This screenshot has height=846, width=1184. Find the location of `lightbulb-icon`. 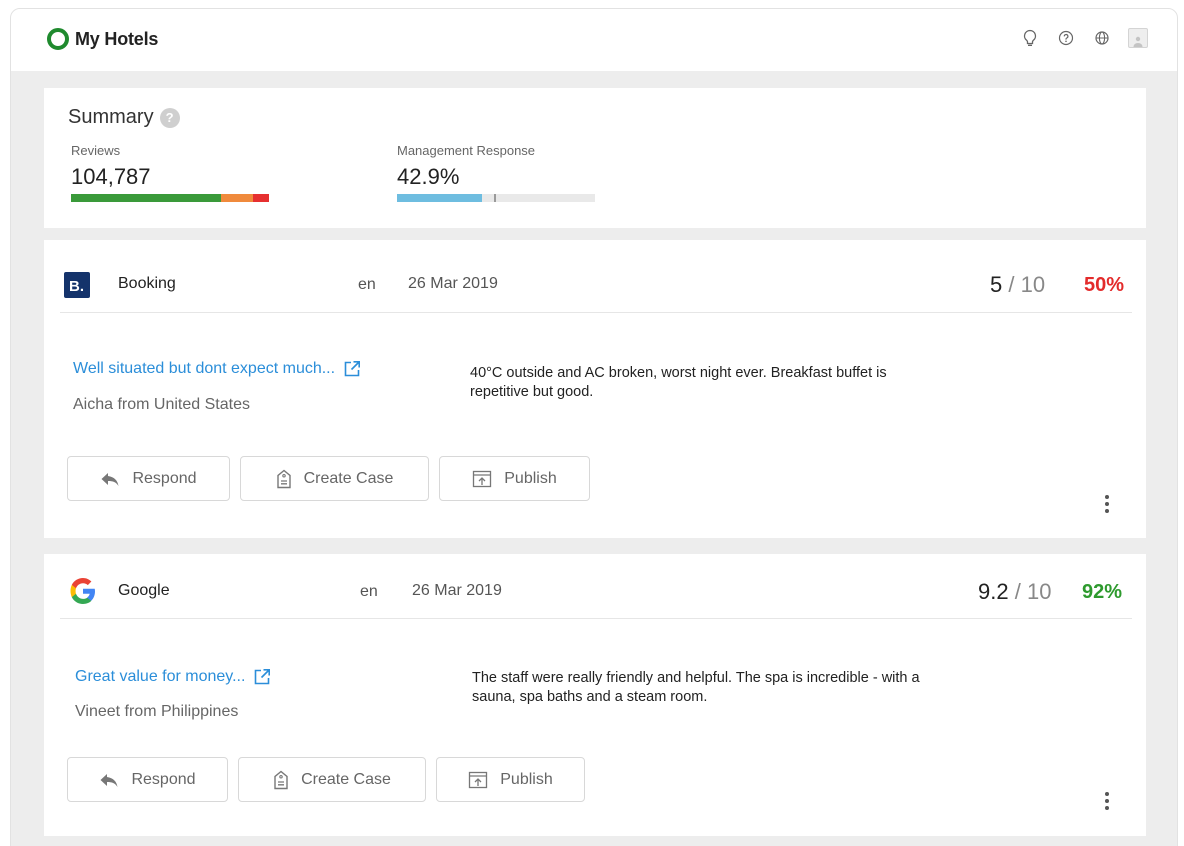

lightbulb-icon is located at coordinates (1030, 38).